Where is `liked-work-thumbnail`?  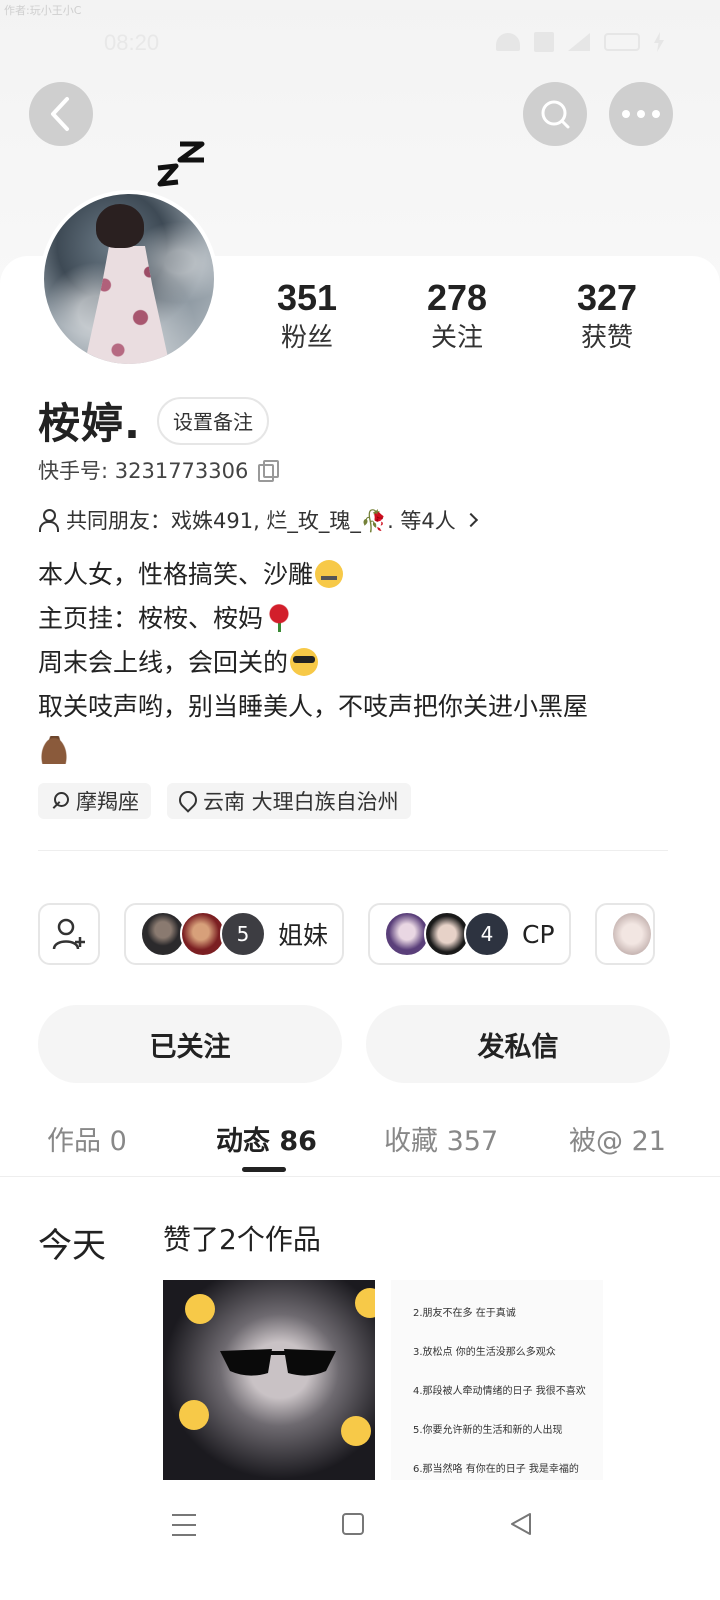
liked-work-thumbnail is located at coordinates (269, 1380).